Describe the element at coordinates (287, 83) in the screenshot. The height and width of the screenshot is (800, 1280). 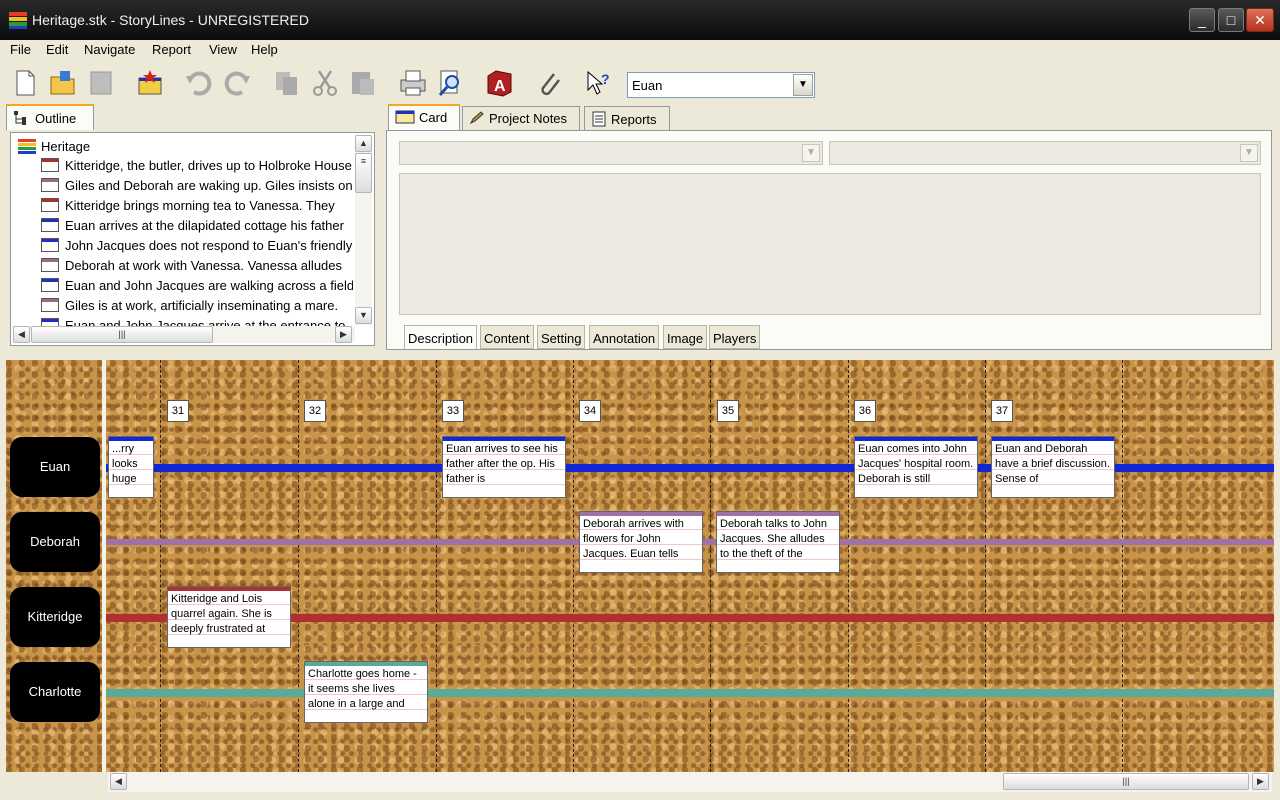
I see `copy-icon` at that location.